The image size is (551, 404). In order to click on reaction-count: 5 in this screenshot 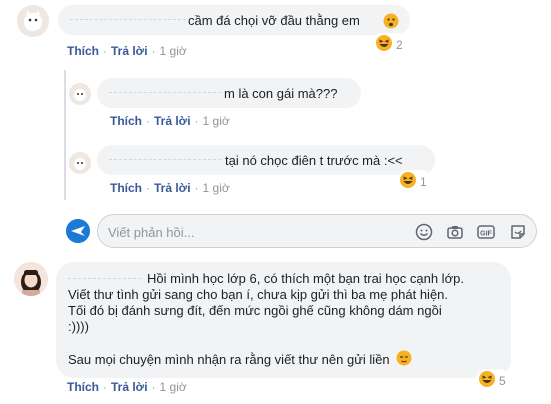, I will do `click(502, 380)`.